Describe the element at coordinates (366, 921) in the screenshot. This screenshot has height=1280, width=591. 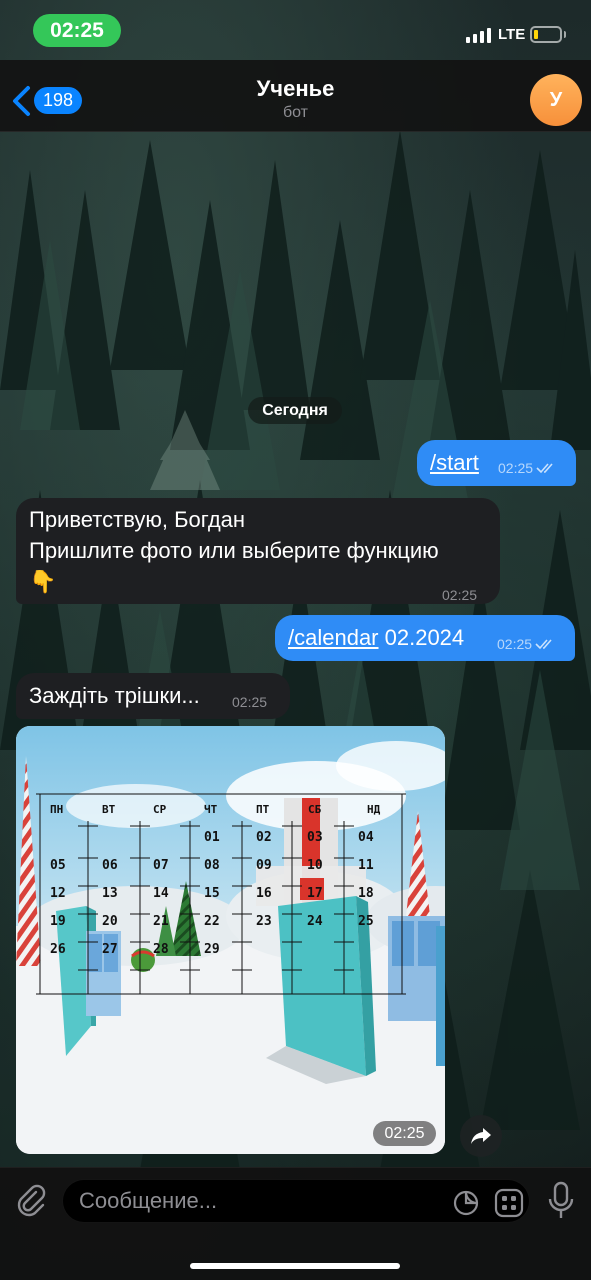
I see `calendar-day: 25` at that location.